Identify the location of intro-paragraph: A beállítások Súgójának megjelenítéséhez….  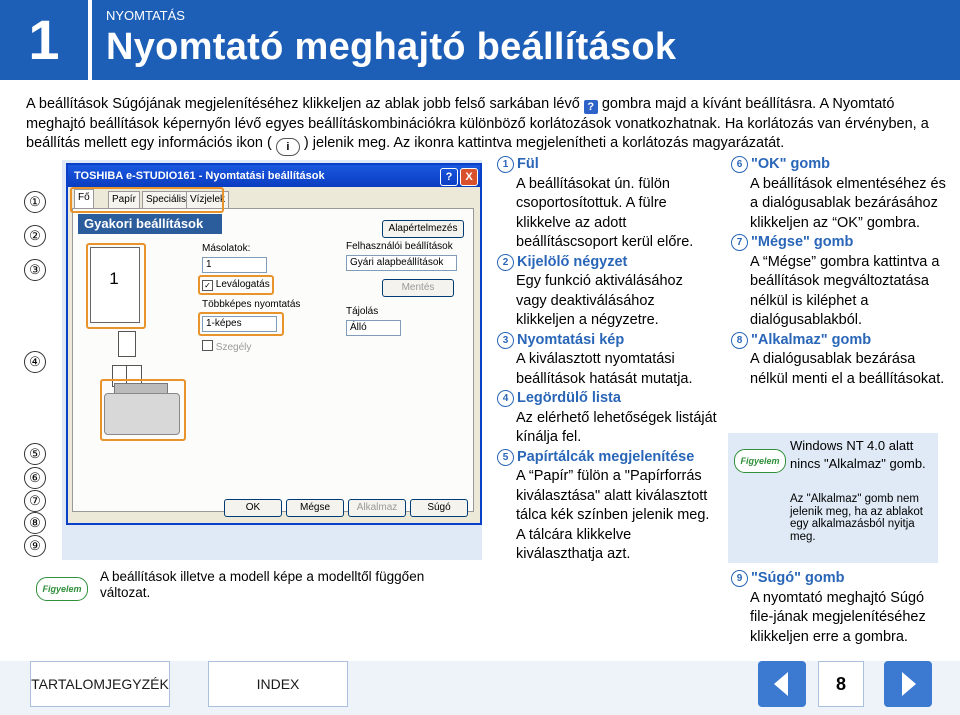
(486, 125).